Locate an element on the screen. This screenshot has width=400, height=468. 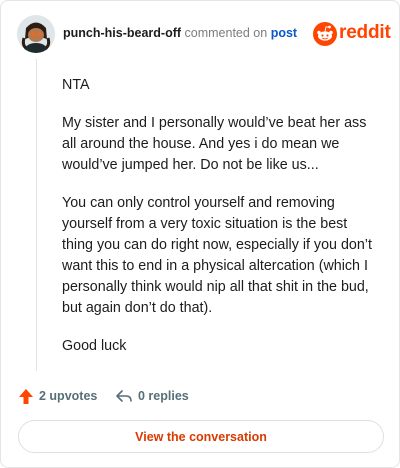
thread-line is located at coordinates (36, 215).